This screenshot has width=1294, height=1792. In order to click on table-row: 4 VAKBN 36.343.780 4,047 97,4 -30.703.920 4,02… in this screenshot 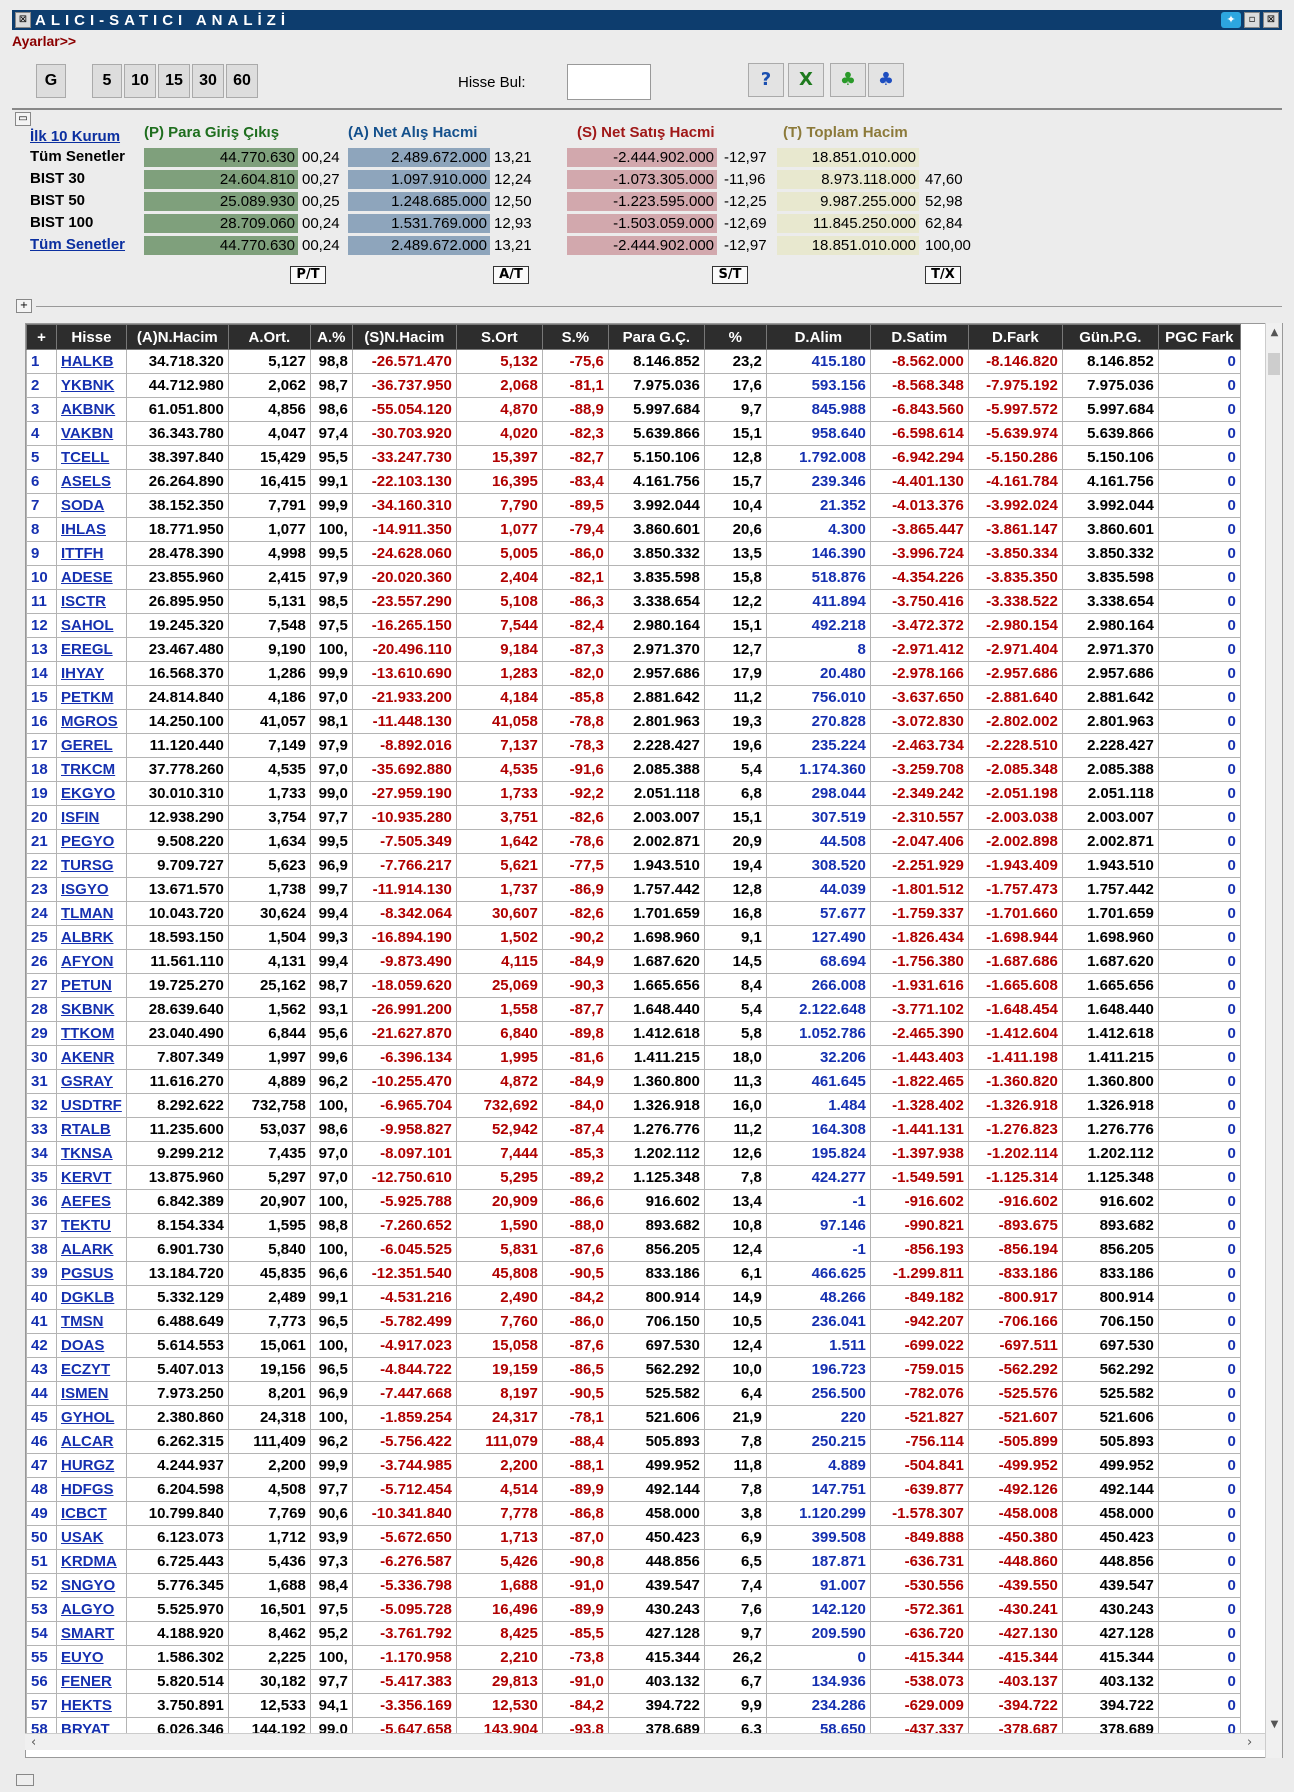, I will do `click(633, 433)`.